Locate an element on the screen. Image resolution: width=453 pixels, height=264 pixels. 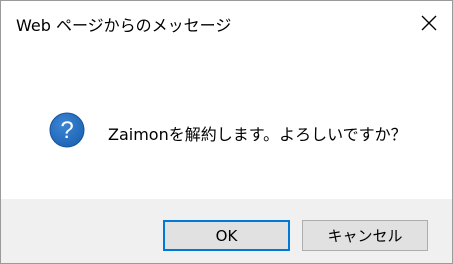
close-button is located at coordinates (429, 23).